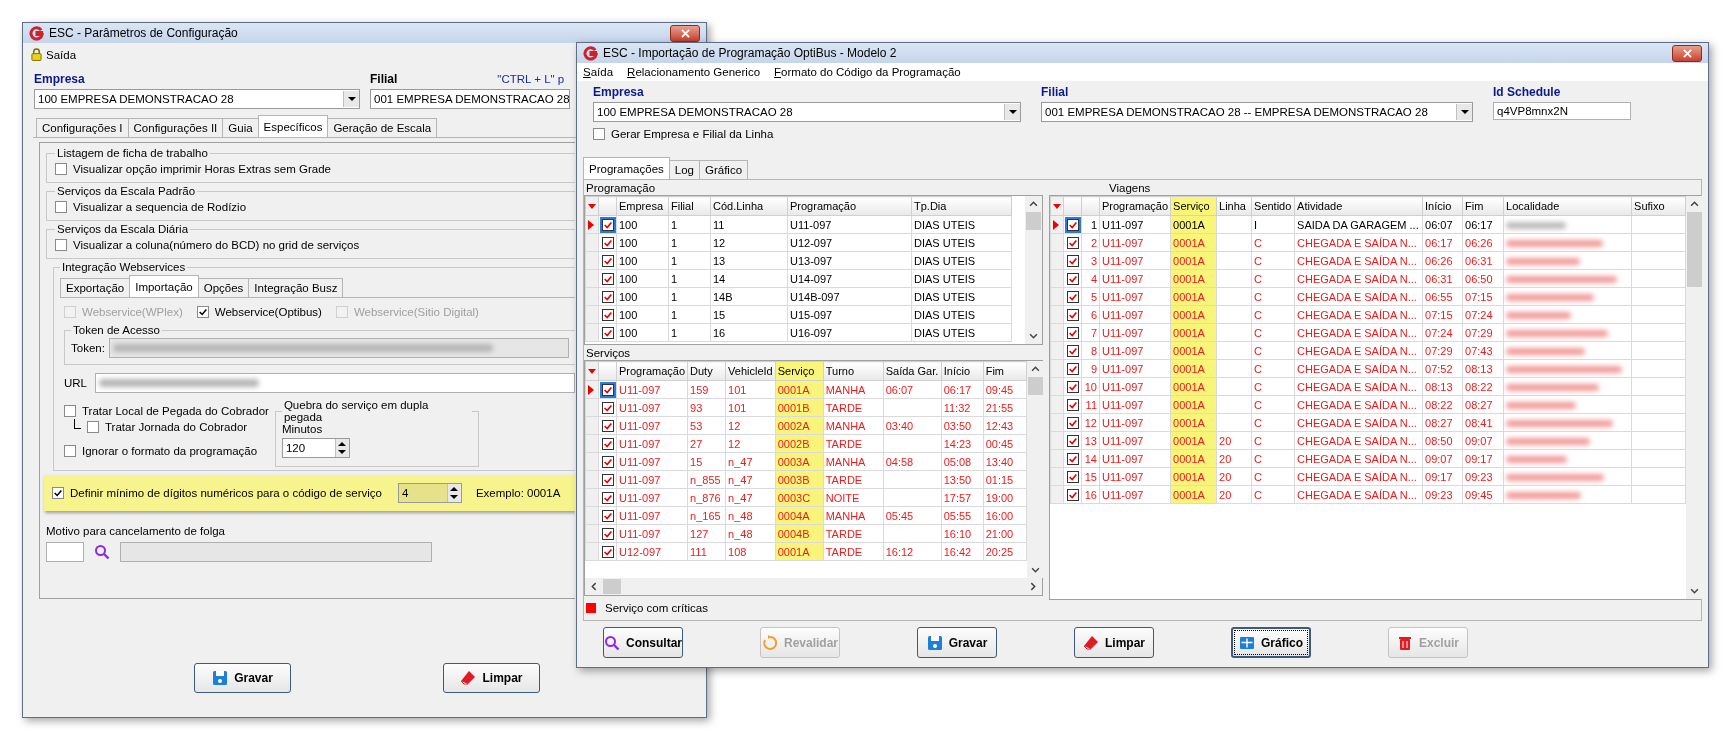 This screenshot has width=1731, height=735. What do you see at coordinates (706, 371) in the screenshot?
I see `column-header: Duty` at bounding box center [706, 371].